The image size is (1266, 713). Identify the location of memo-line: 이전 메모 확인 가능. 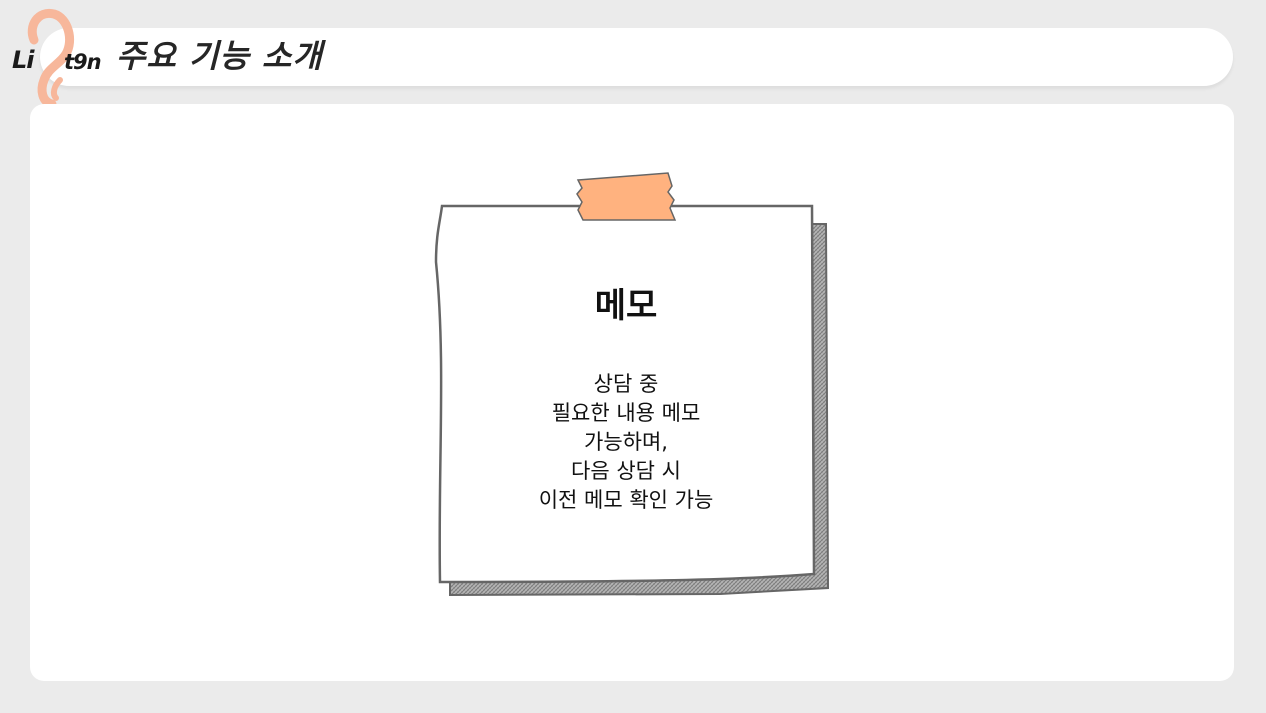
(626, 500).